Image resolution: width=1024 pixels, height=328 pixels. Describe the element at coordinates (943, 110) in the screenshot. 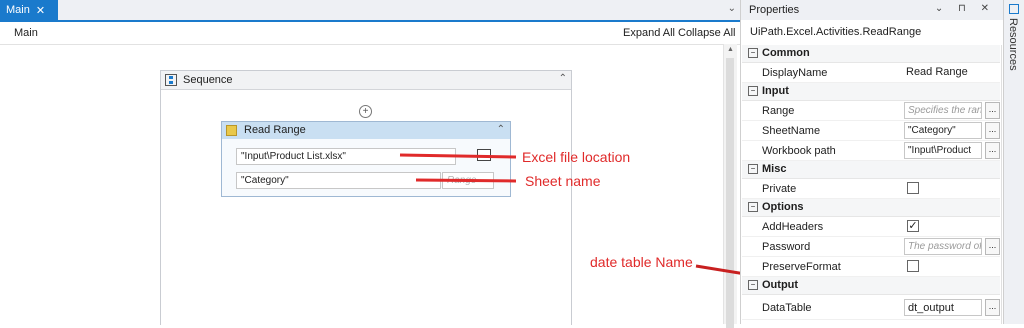

I see `range-field: Specifies the range` at that location.